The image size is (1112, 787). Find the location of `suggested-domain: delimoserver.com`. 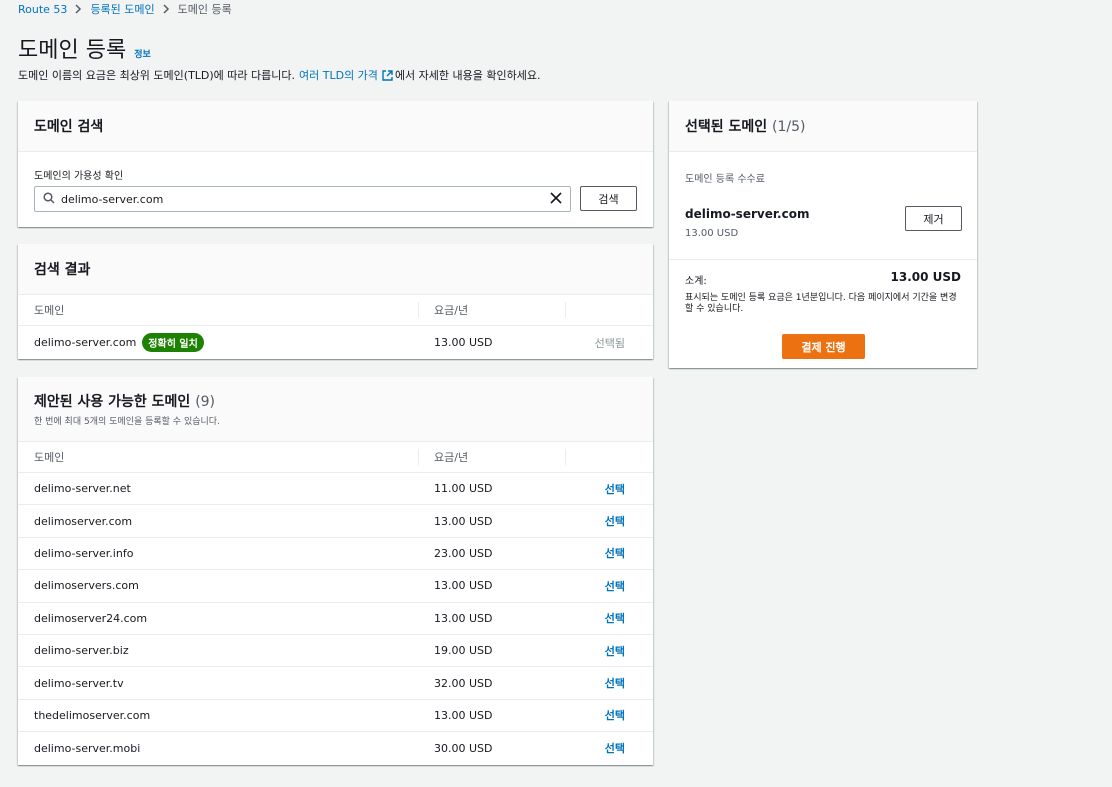

suggested-domain: delimoserver.com is located at coordinates (83, 521).